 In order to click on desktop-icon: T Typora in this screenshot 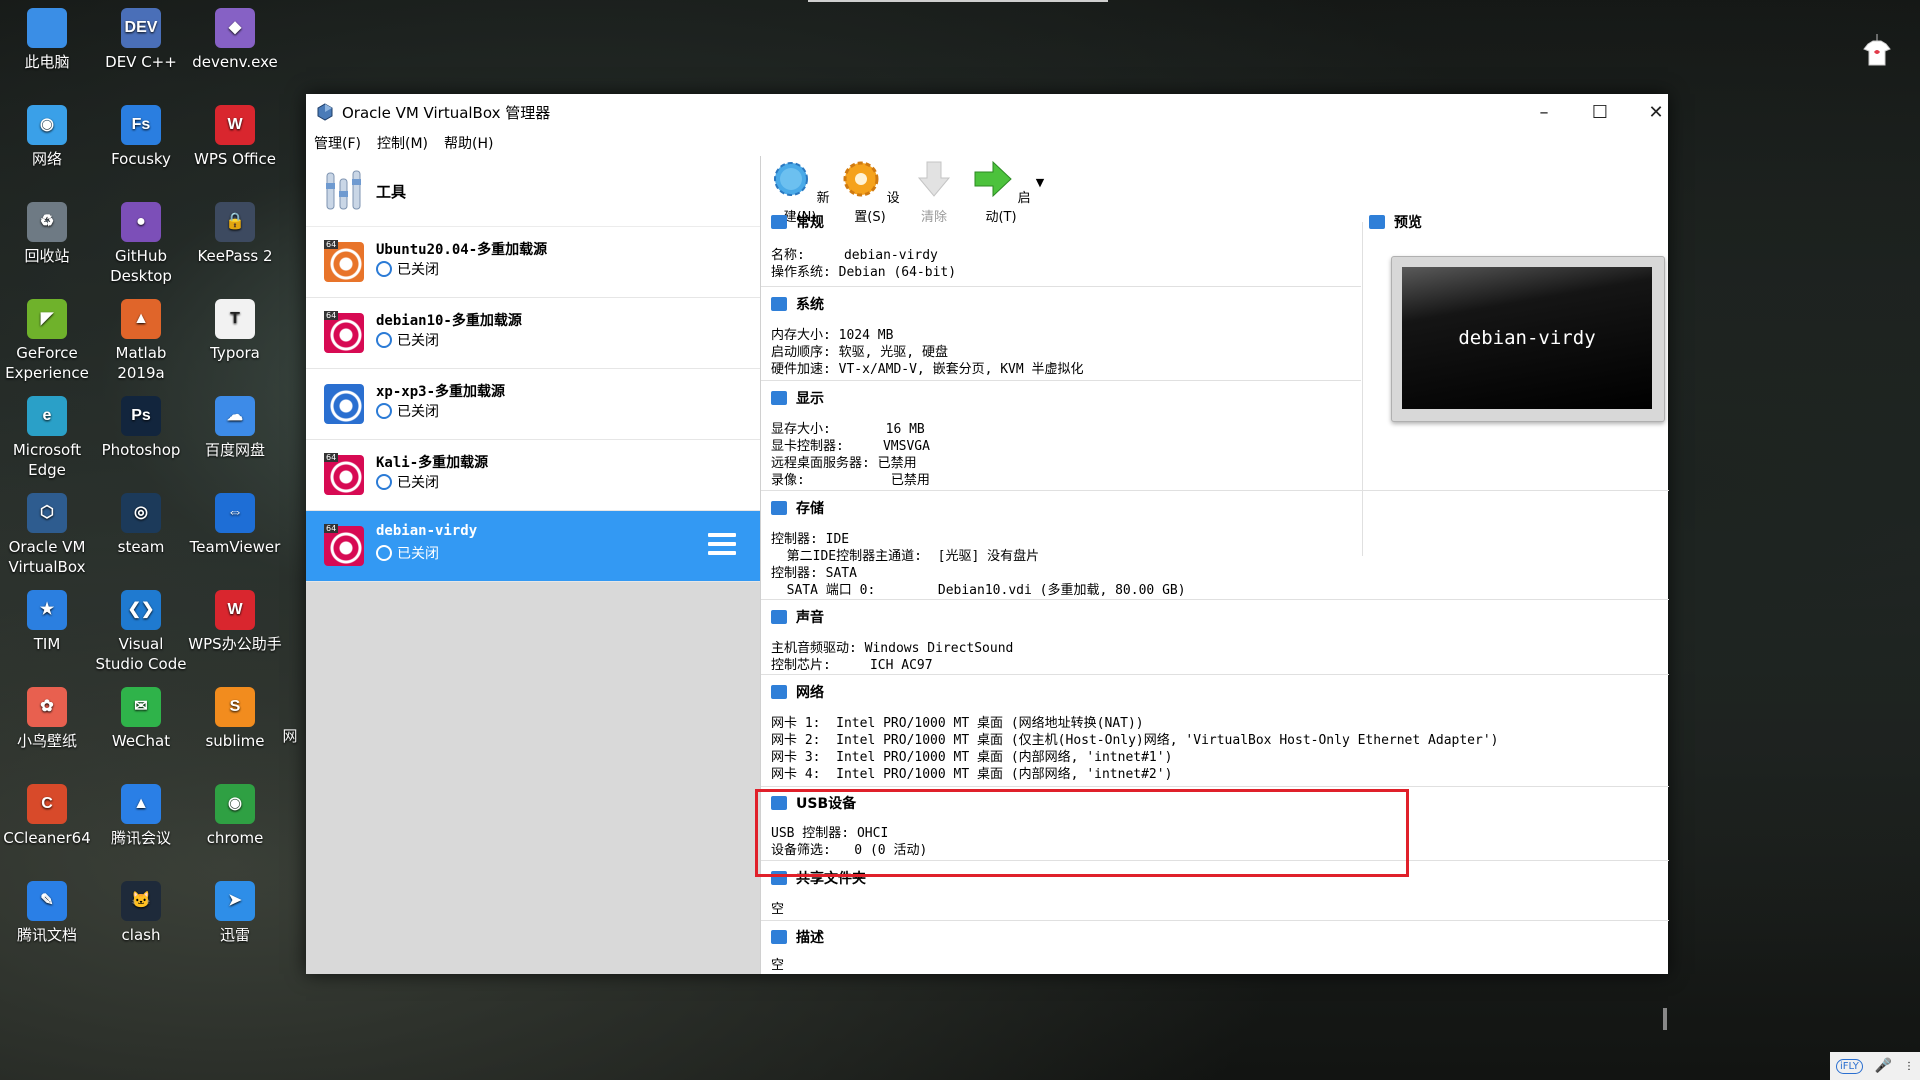, I will do `click(235, 328)`.